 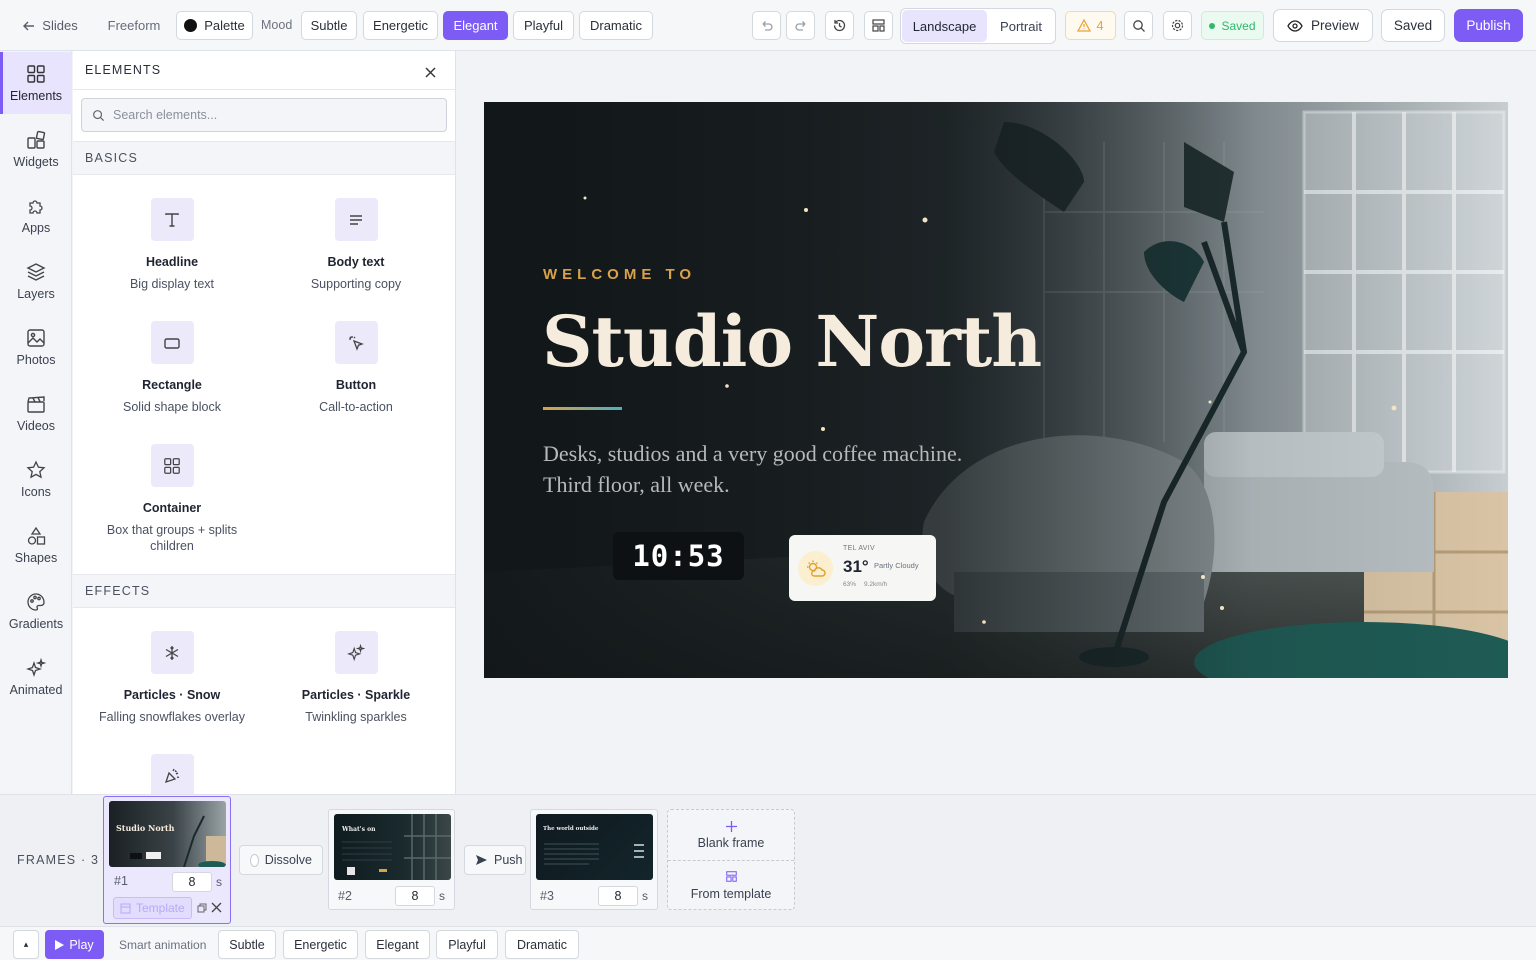 I want to click on rail-item-apps: Apps, so click(x=36, y=215).